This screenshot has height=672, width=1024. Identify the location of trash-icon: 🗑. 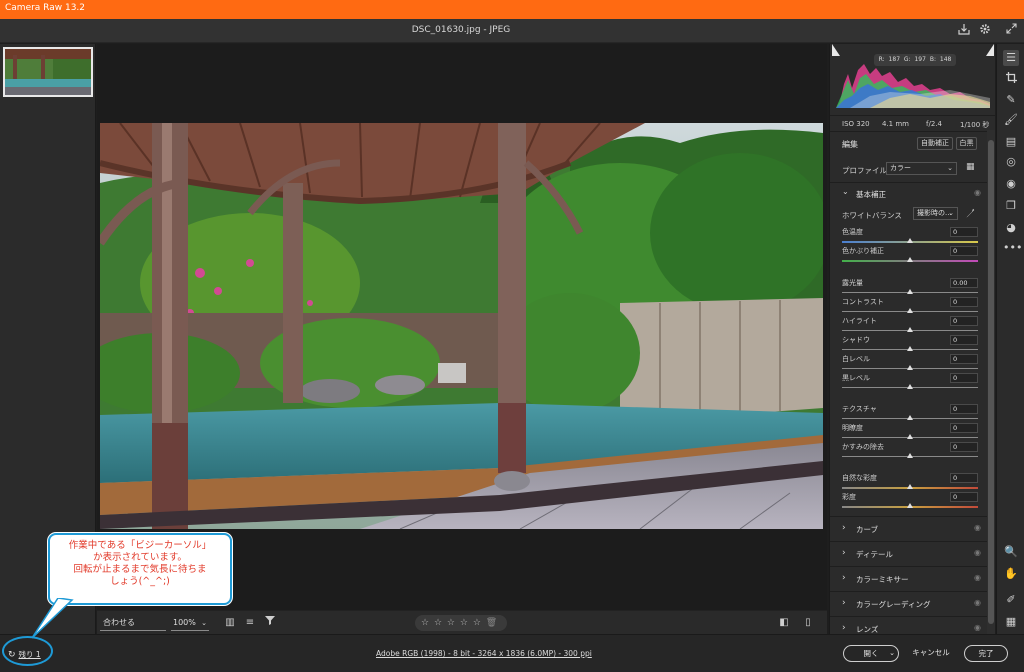
(492, 623).